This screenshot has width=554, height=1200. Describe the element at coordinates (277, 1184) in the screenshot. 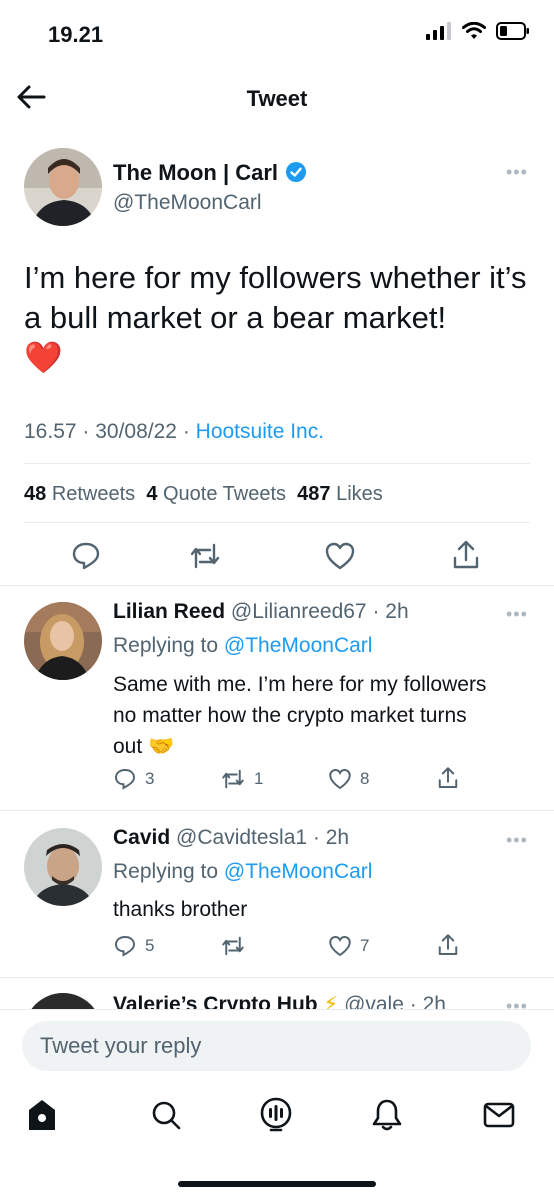

I see `home-indicator` at that location.